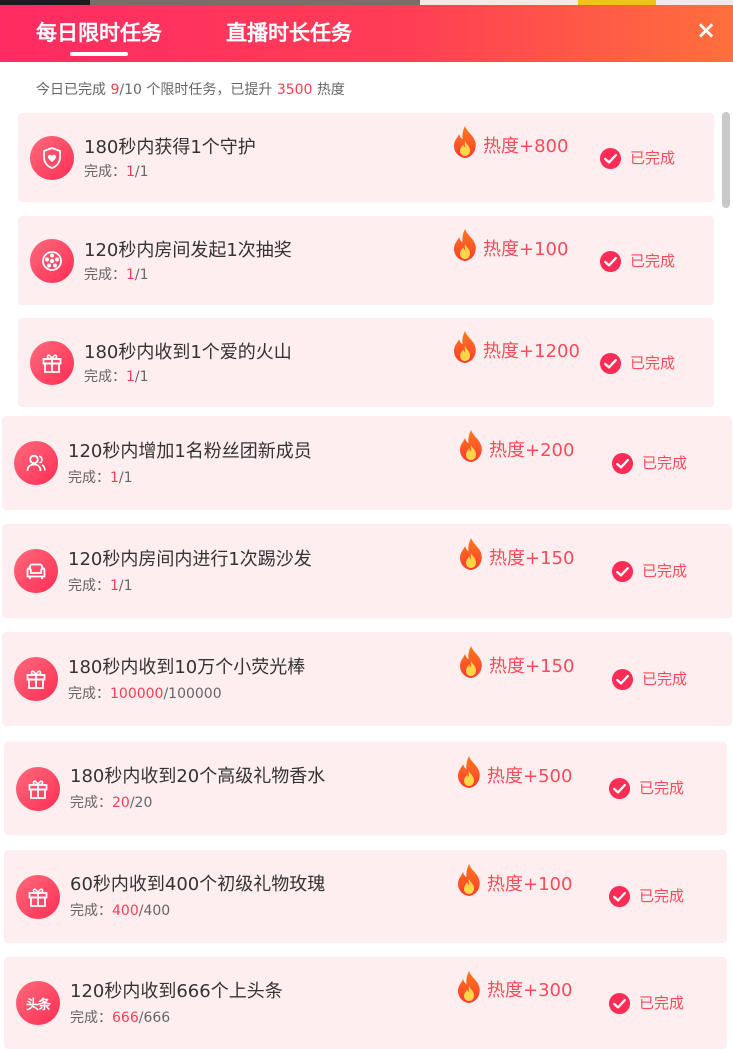  I want to click on task-progress: 完成：100000/100000, so click(145, 694).